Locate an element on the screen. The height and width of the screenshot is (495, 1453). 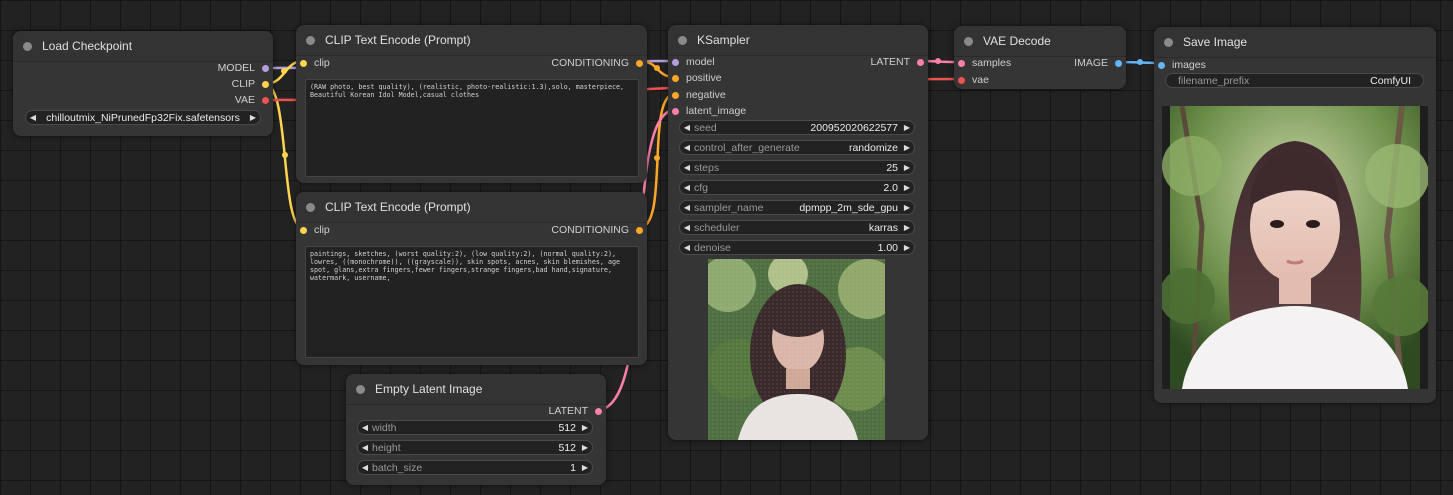
output-vae: VAE is located at coordinates (252, 100).